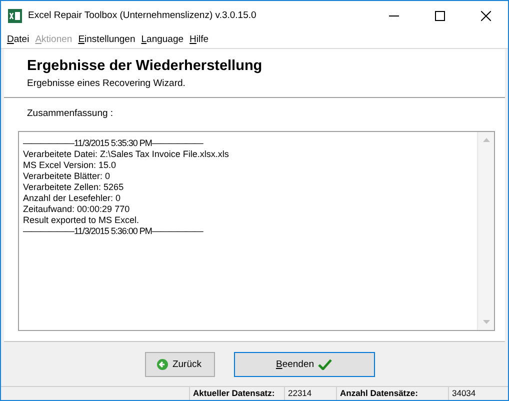  What do you see at coordinates (325, 364) in the screenshot?
I see `checkmark-icon` at bounding box center [325, 364].